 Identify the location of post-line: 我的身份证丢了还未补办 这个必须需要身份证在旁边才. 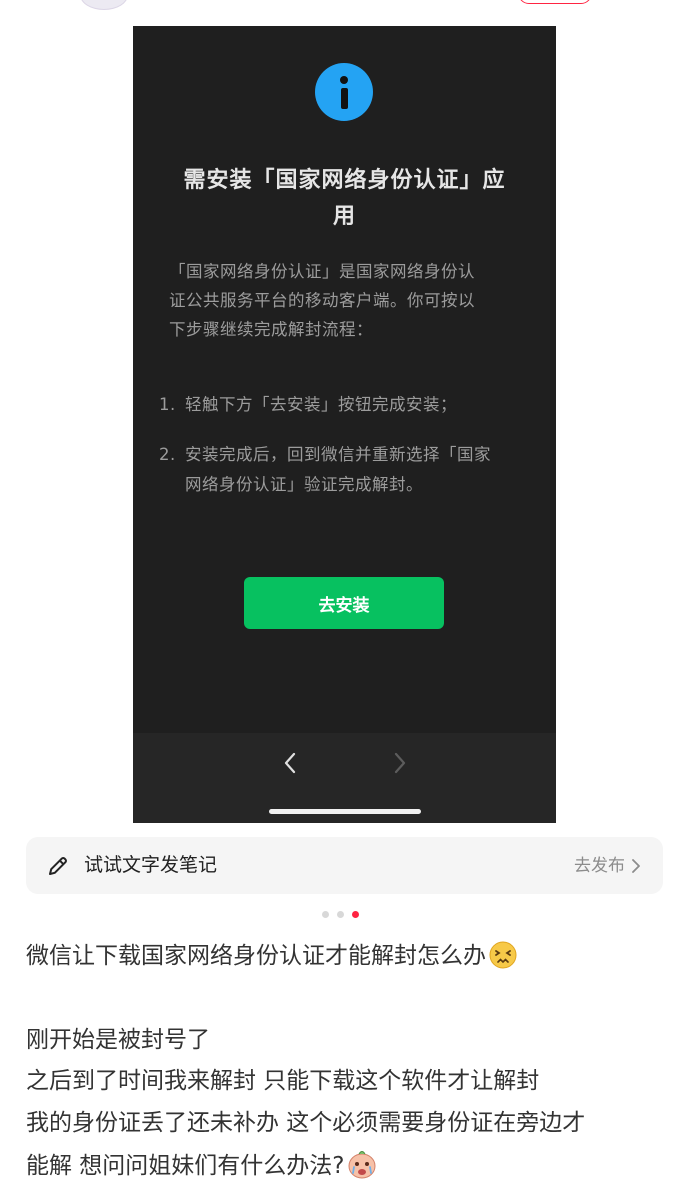
(306, 1123).